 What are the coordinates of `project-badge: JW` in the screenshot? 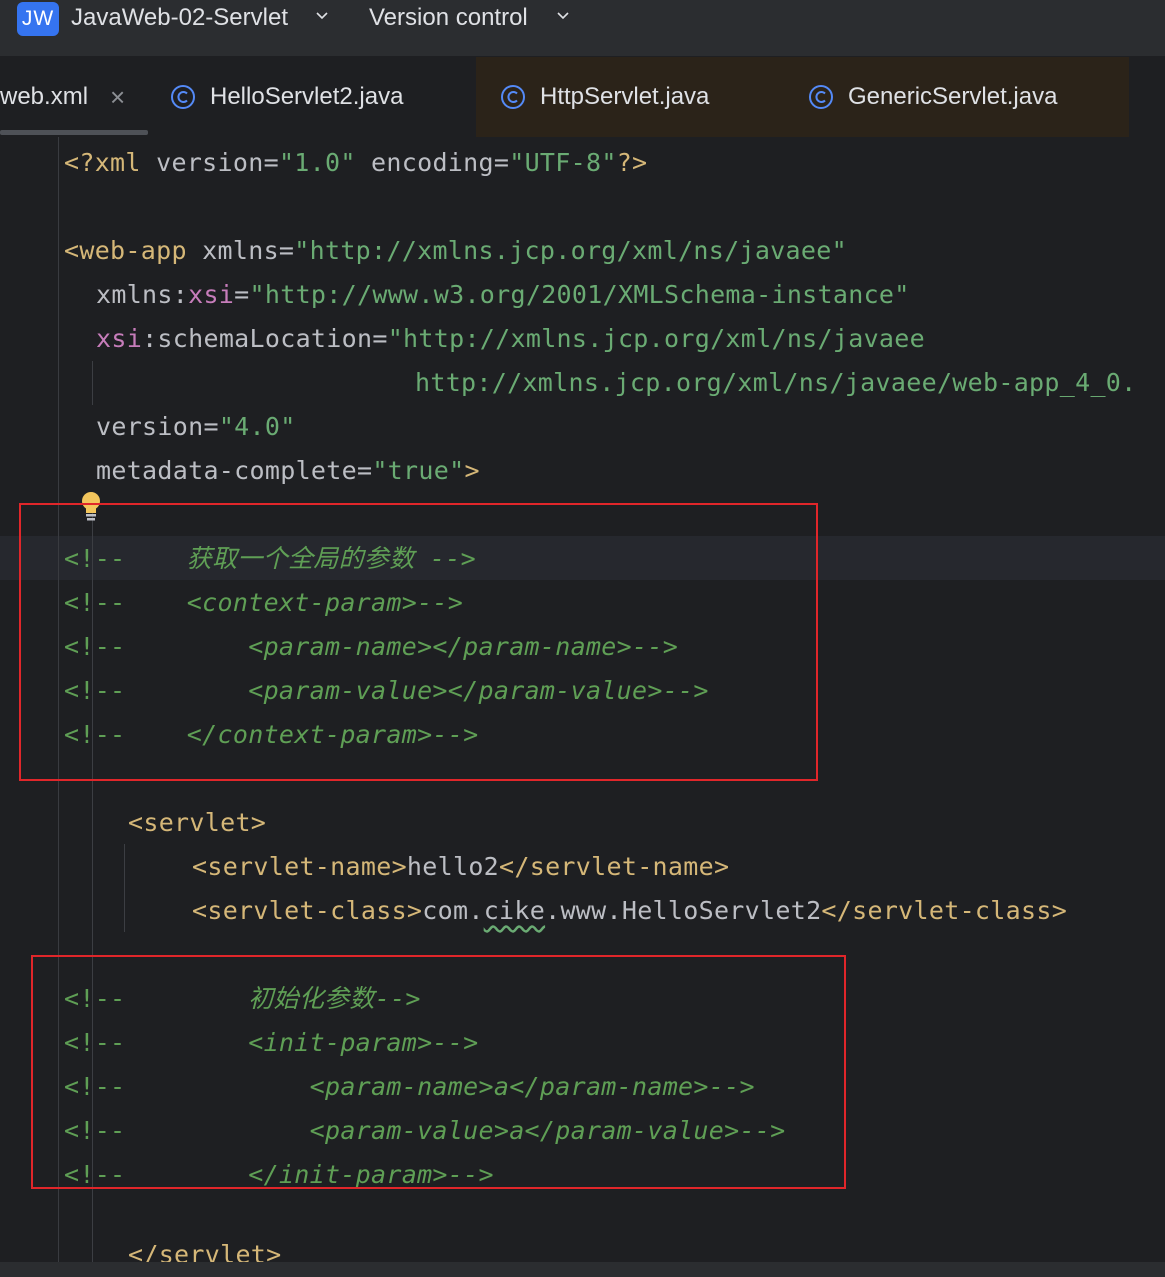 It's located at (38, 19).